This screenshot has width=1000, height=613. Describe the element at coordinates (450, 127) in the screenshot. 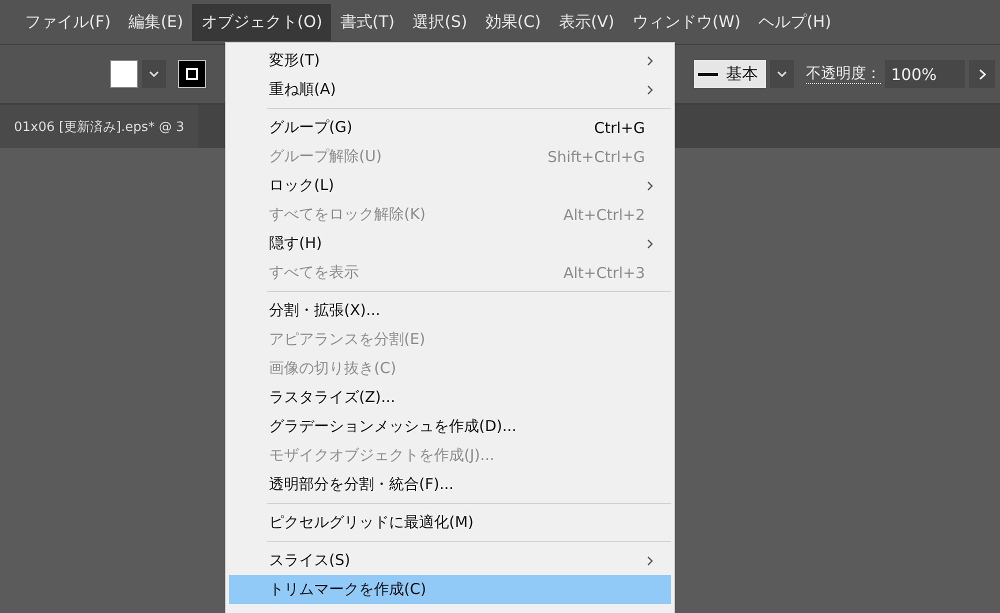

I see `menu-entry: グループ(G) Ctrl+G` at that location.